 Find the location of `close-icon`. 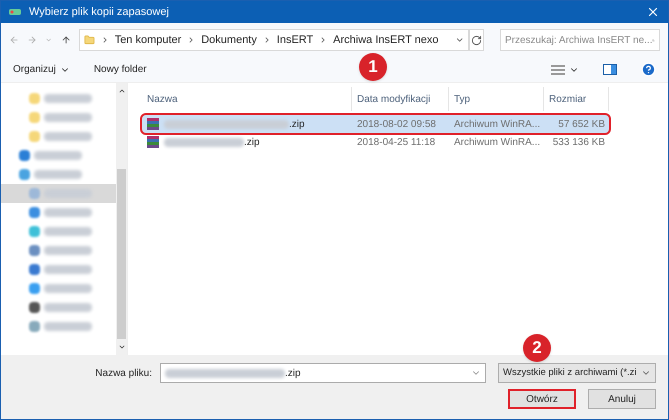

close-icon is located at coordinates (653, 12).